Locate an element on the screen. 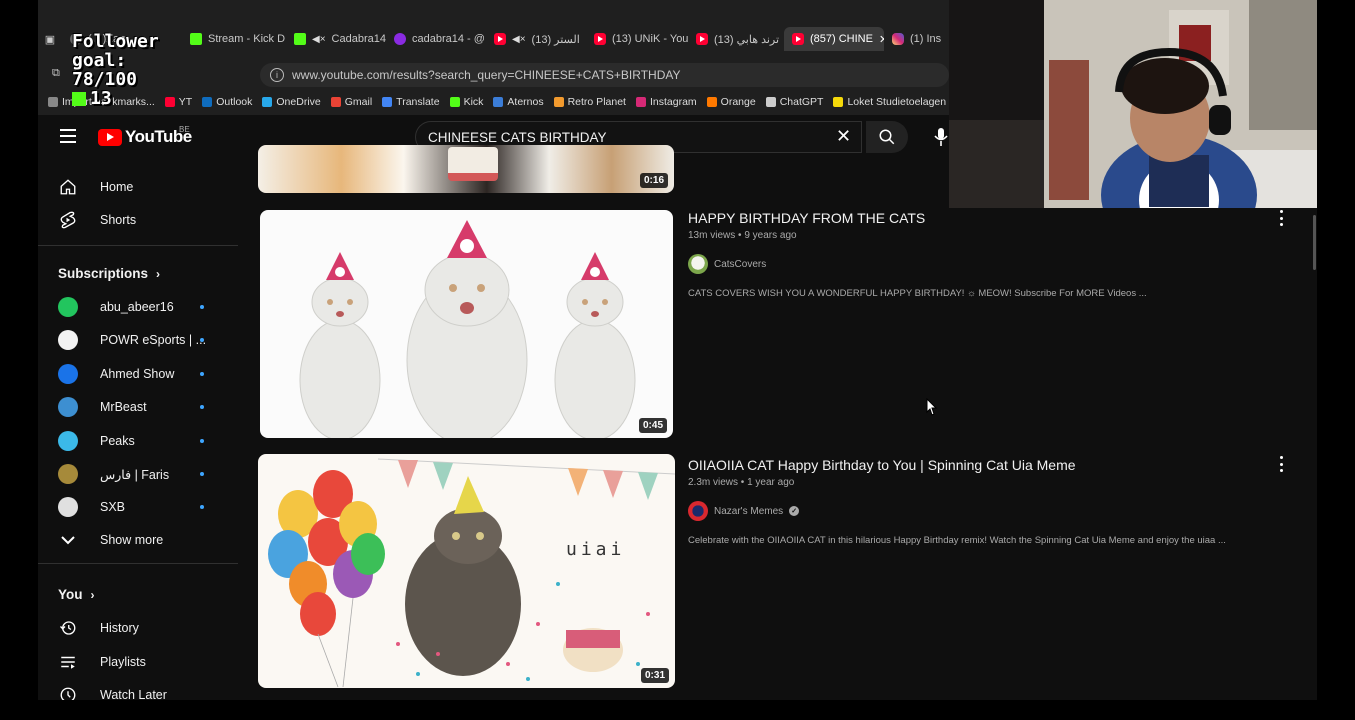 This screenshot has height=720, width=1355. video-thumbnail: 0:45 is located at coordinates (466, 324).